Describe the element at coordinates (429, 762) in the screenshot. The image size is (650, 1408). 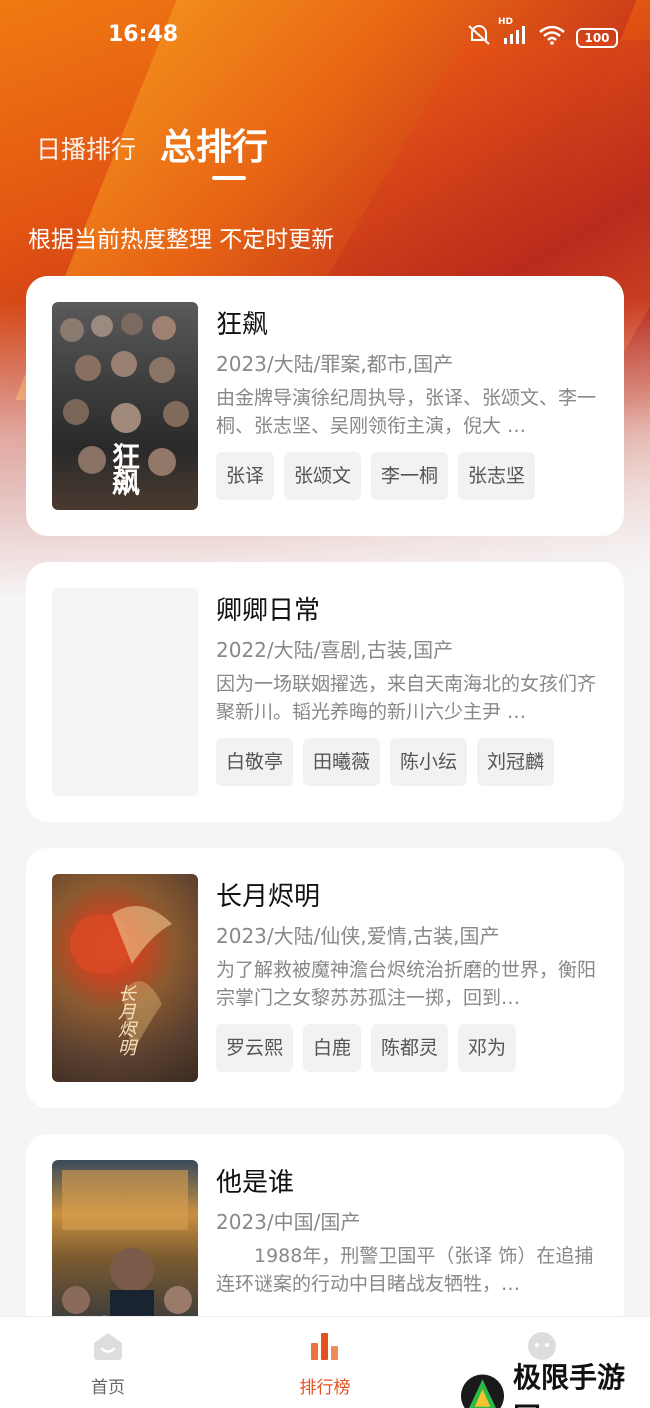
I see `actor-chip: 陈小纭` at that location.